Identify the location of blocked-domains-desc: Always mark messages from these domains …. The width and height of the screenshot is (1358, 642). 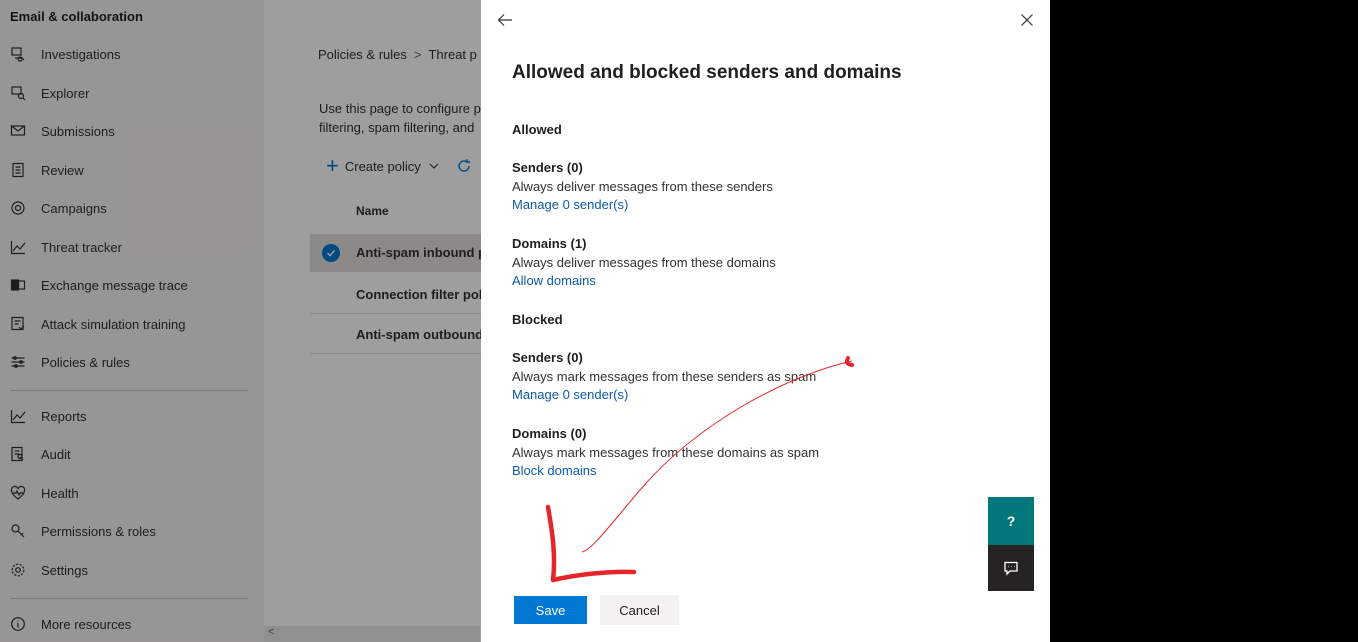
(666, 452).